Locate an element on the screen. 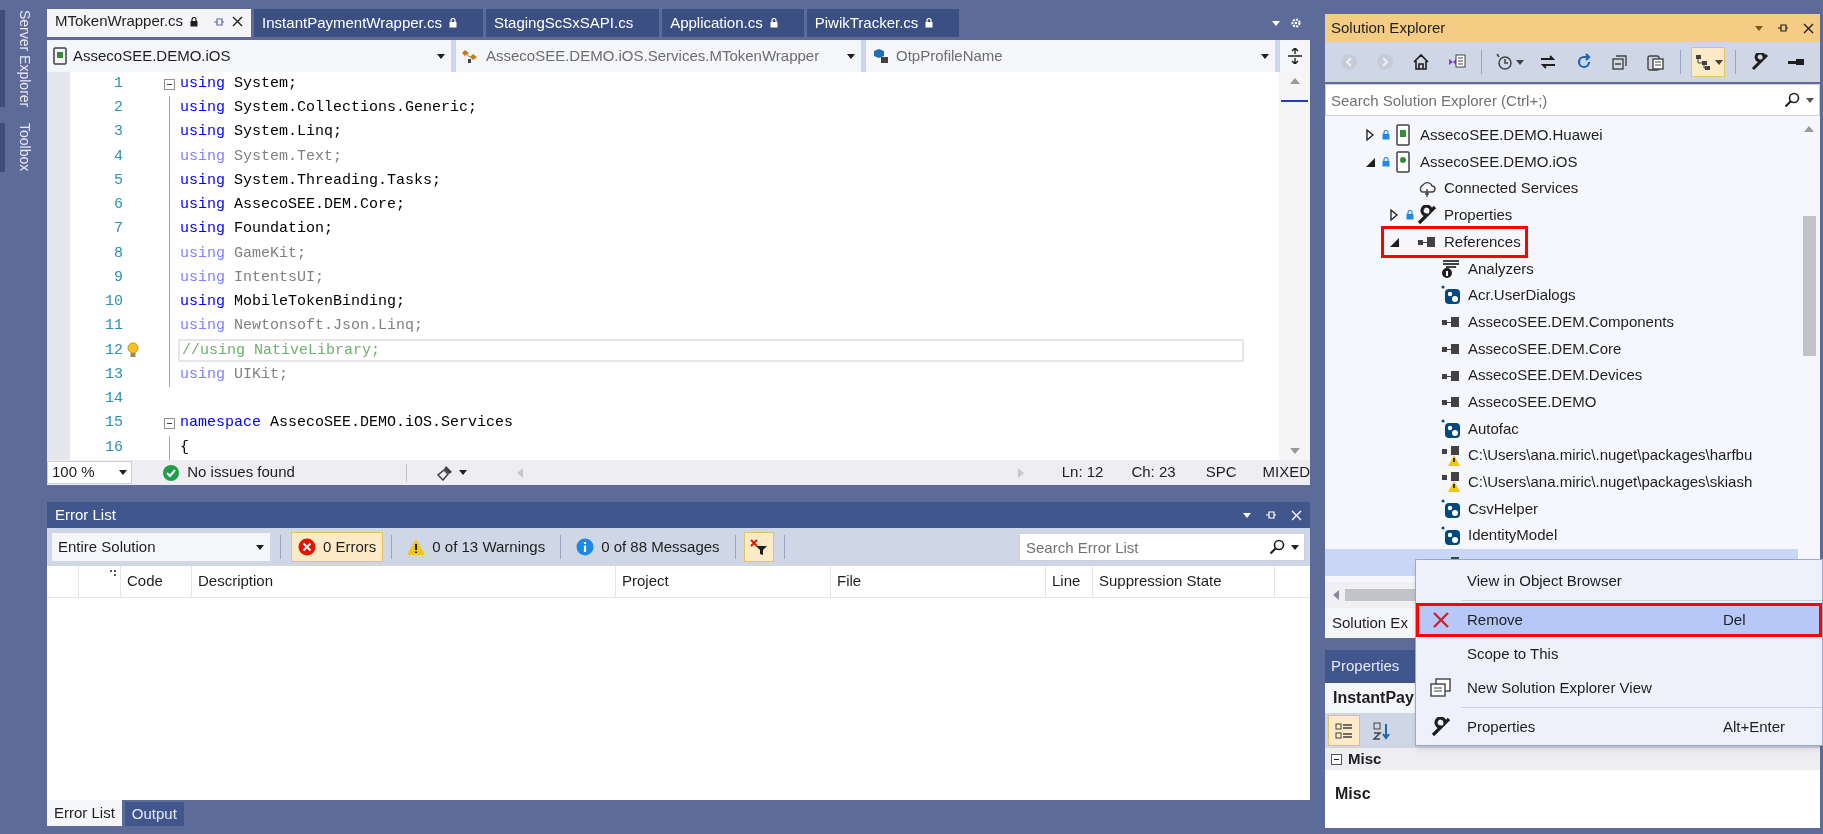  column-header: Project is located at coordinates (723, 581).